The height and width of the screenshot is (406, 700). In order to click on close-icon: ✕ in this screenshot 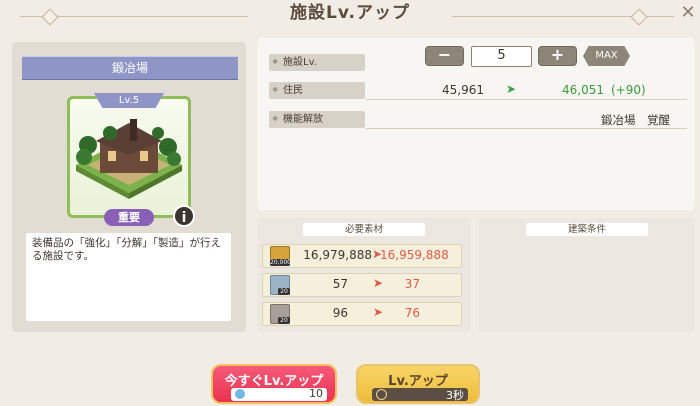, I will do `click(688, 13)`.